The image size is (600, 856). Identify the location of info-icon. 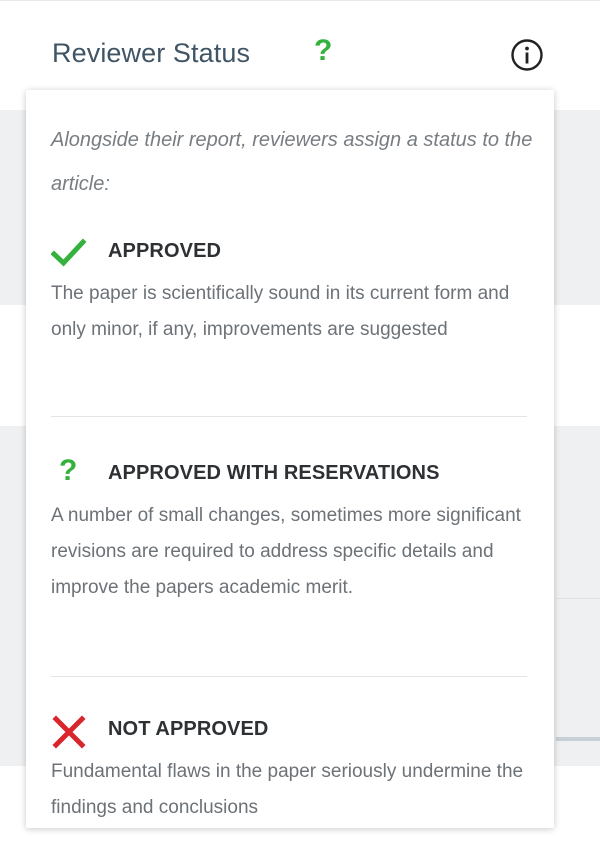
(527, 55).